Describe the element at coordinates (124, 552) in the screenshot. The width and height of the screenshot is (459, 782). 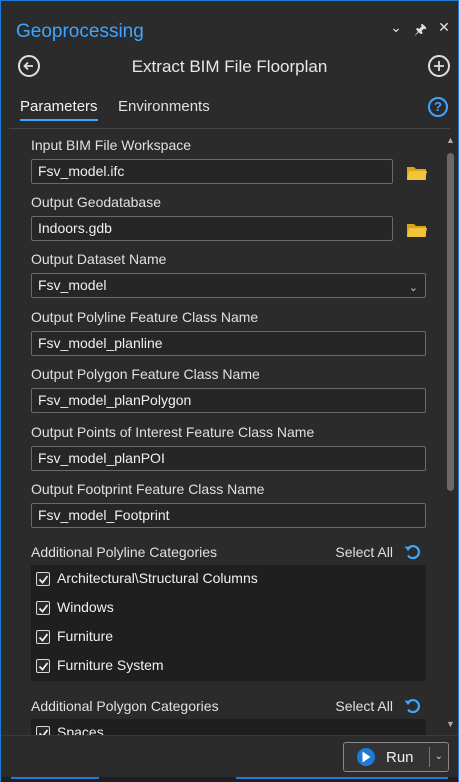
I see `polyline-categories-label: Additional Polyline Categories` at that location.